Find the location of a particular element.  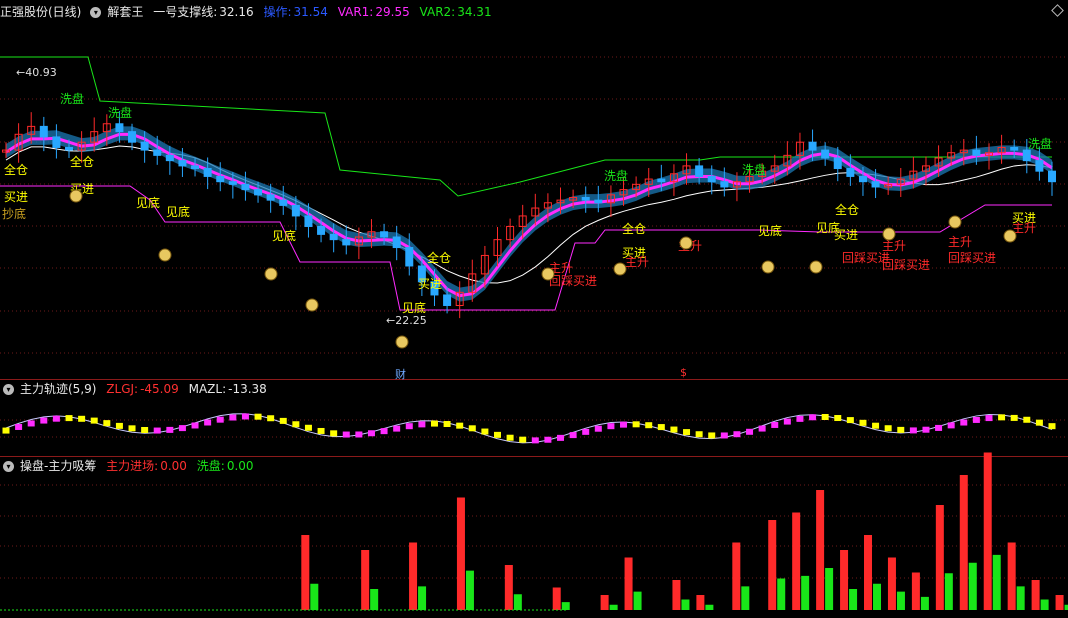

finance-marker: 财 is located at coordinates (400, 374).